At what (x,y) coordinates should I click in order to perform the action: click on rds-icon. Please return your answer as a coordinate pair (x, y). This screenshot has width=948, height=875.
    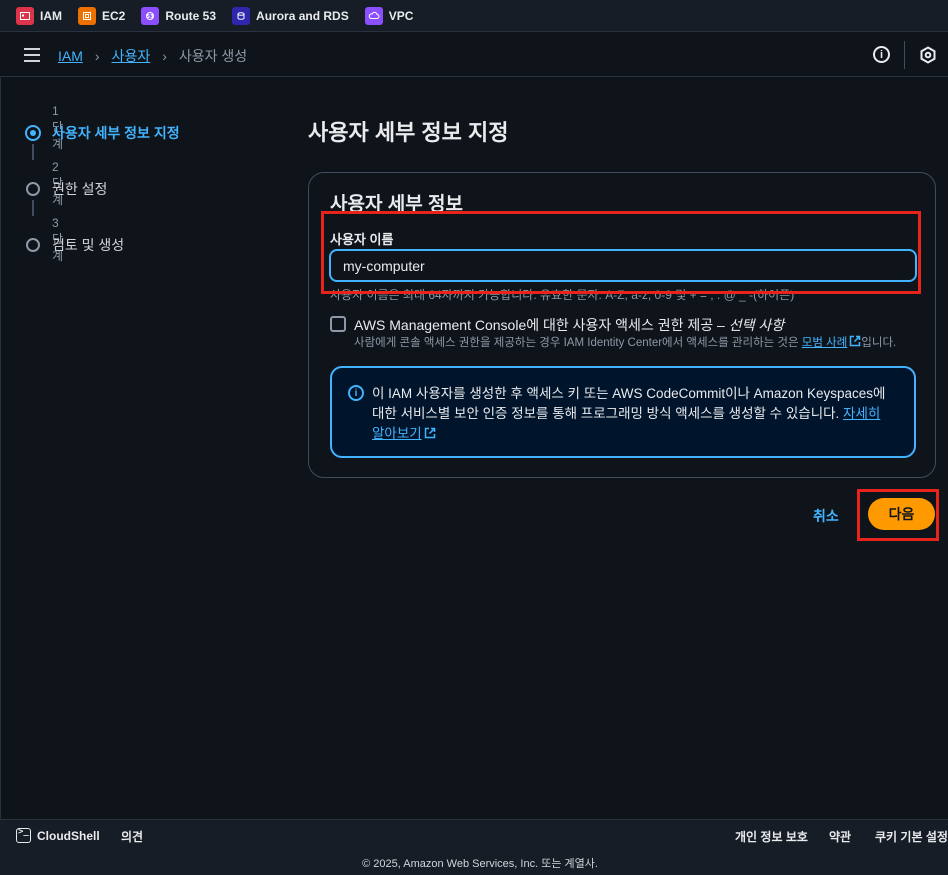
    Looking at the image, I should click on (241, 15).